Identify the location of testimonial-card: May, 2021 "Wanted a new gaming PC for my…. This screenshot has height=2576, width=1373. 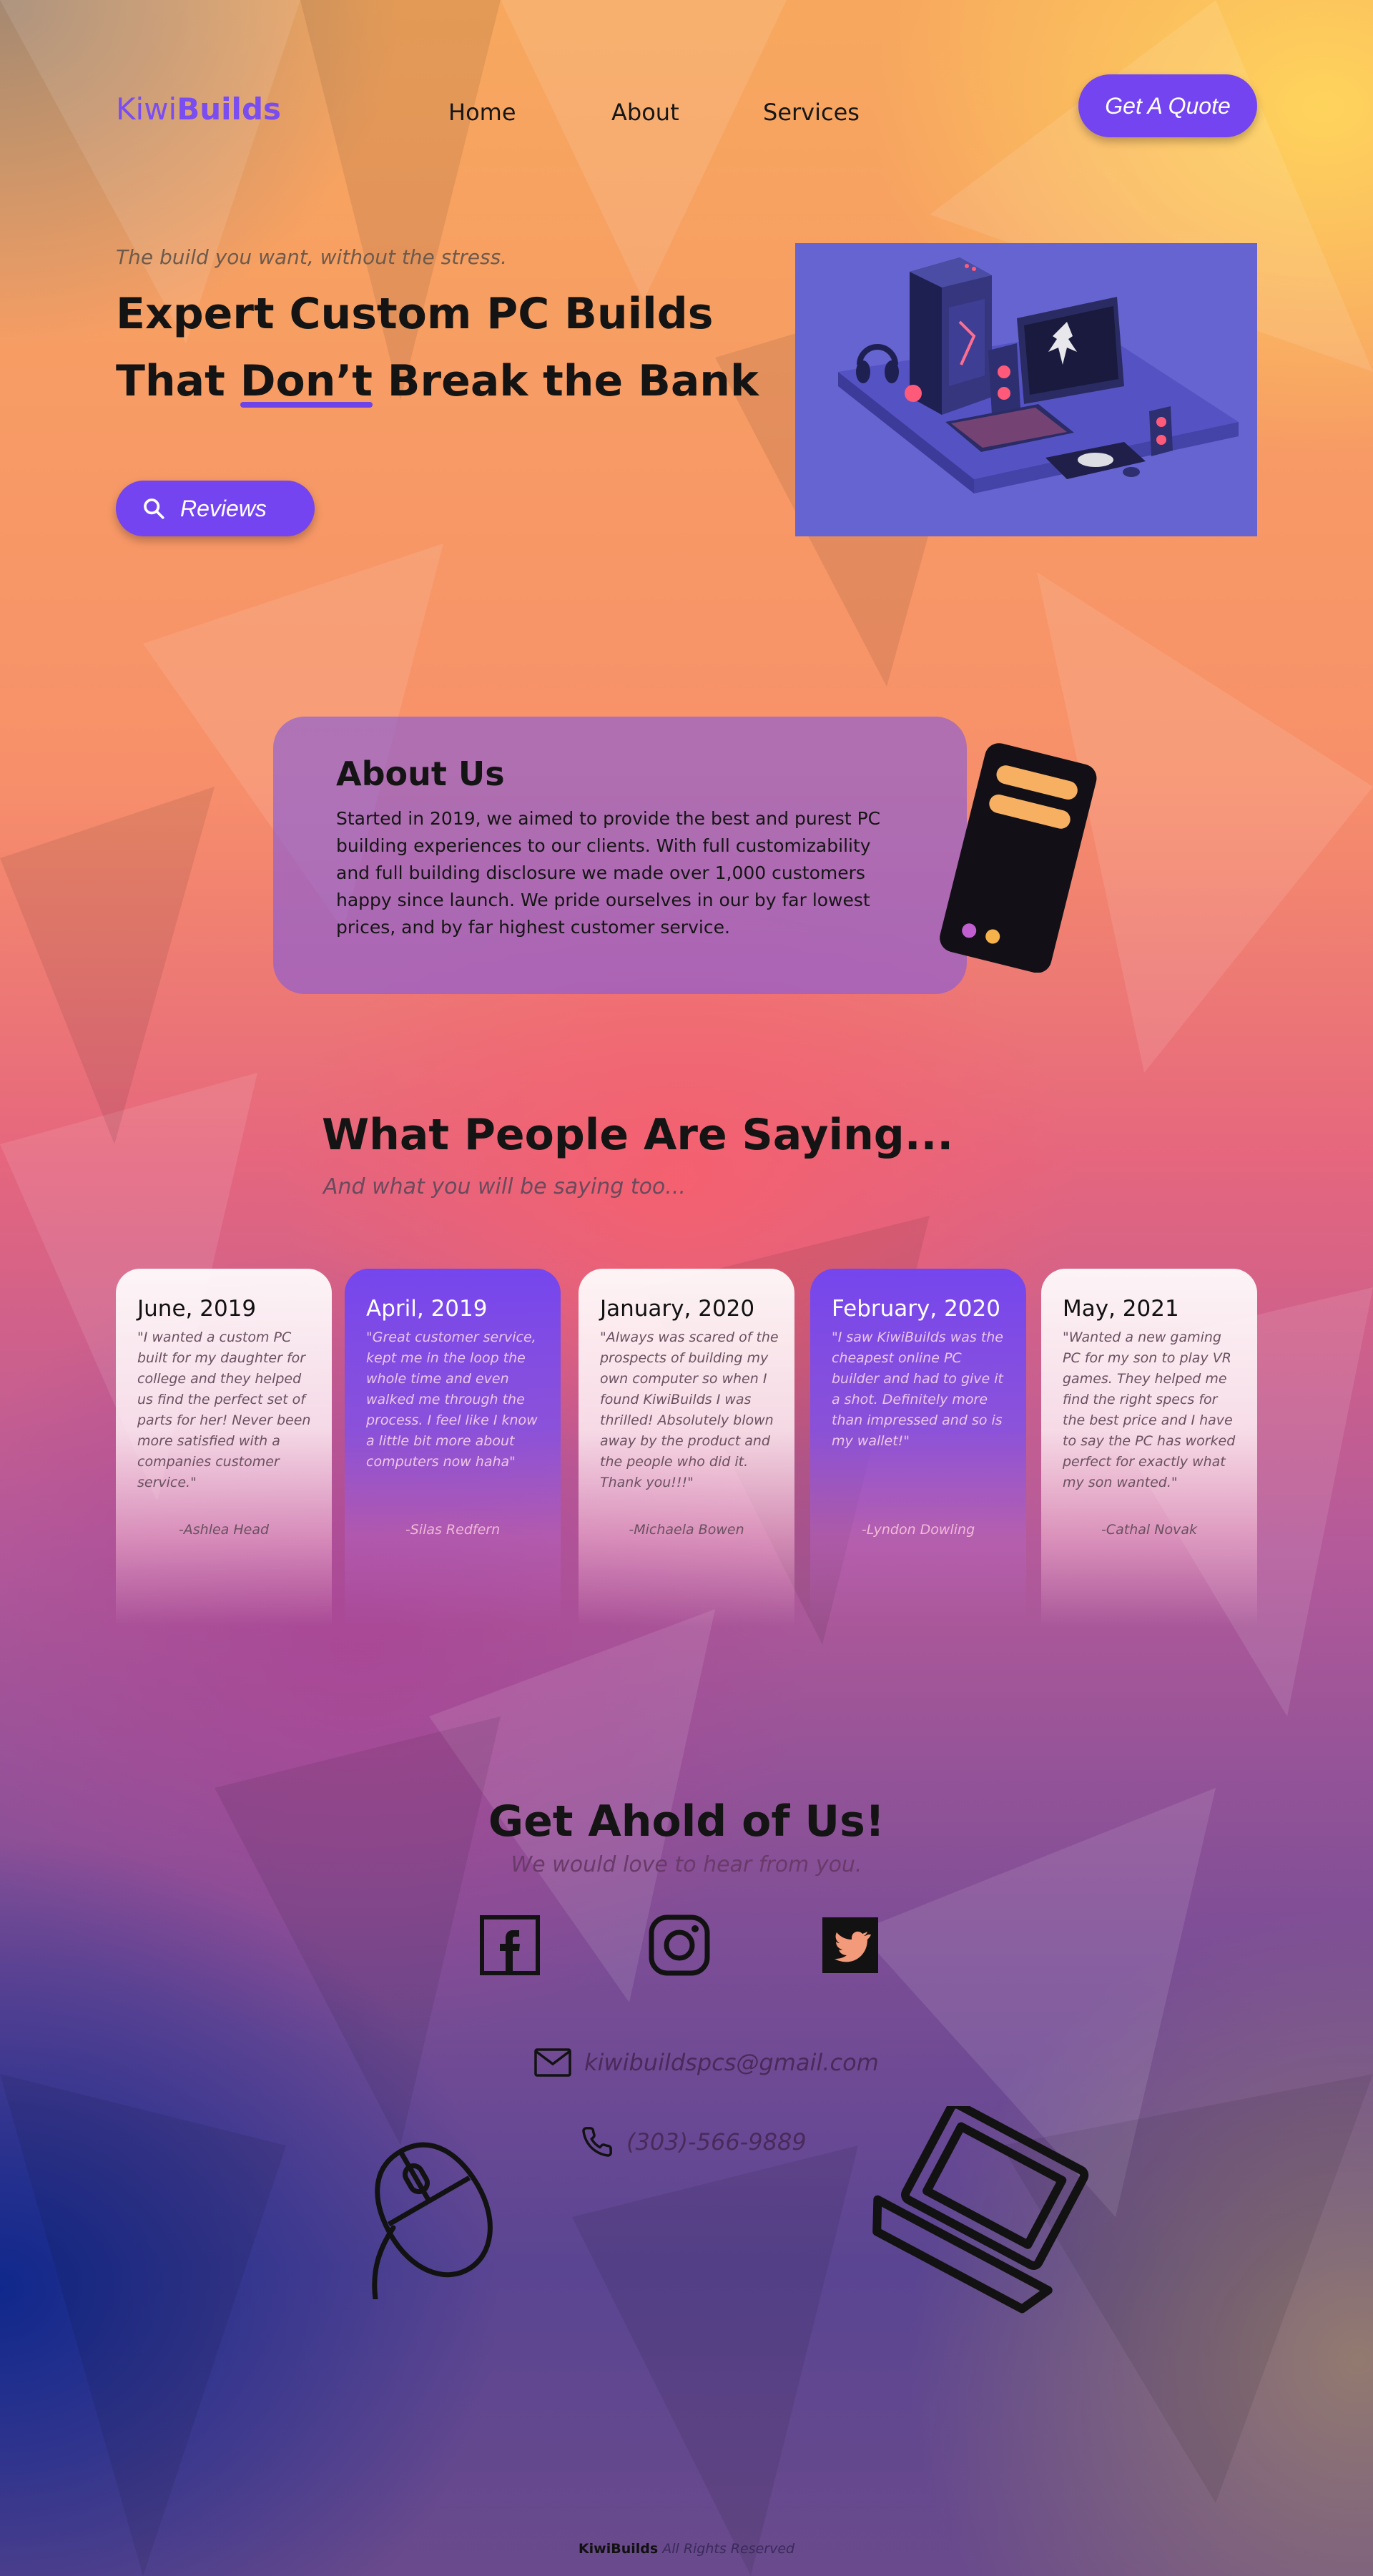
(1149, 1448).